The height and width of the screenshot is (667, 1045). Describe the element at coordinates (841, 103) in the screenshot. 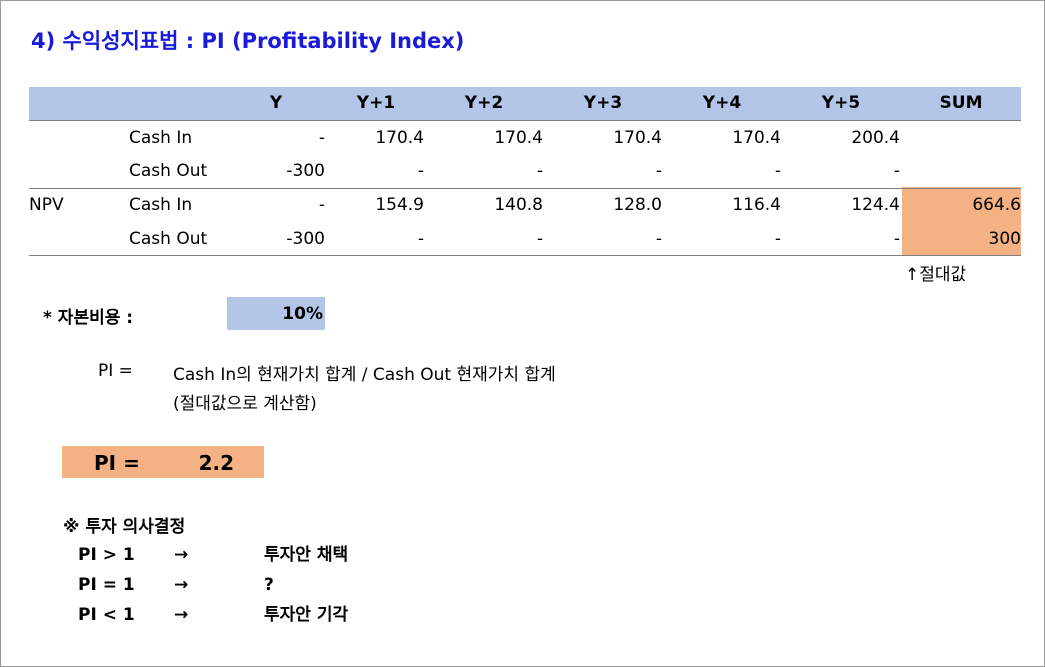

I see `header-y5: Y+5` at that location.